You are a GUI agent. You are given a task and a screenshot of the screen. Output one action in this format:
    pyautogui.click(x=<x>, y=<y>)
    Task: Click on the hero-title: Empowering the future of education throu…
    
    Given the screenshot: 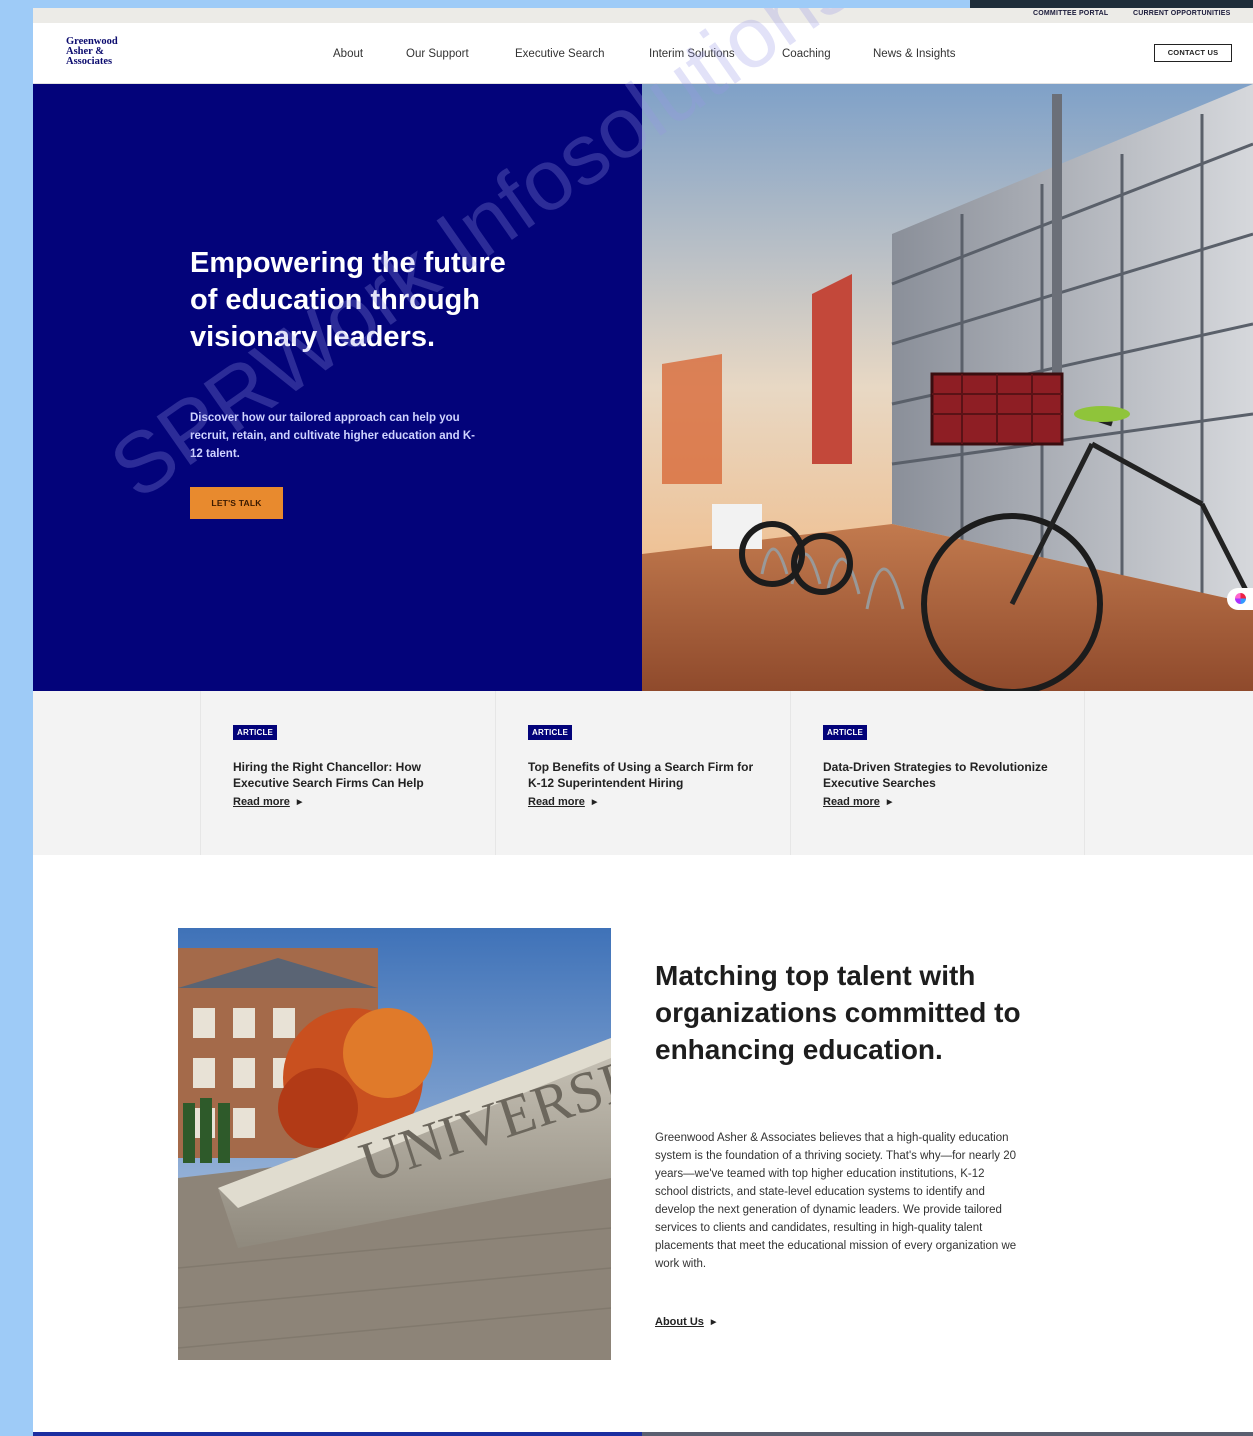 What is the action you would take?
    pyautogui.click(x=348, y=300)
    